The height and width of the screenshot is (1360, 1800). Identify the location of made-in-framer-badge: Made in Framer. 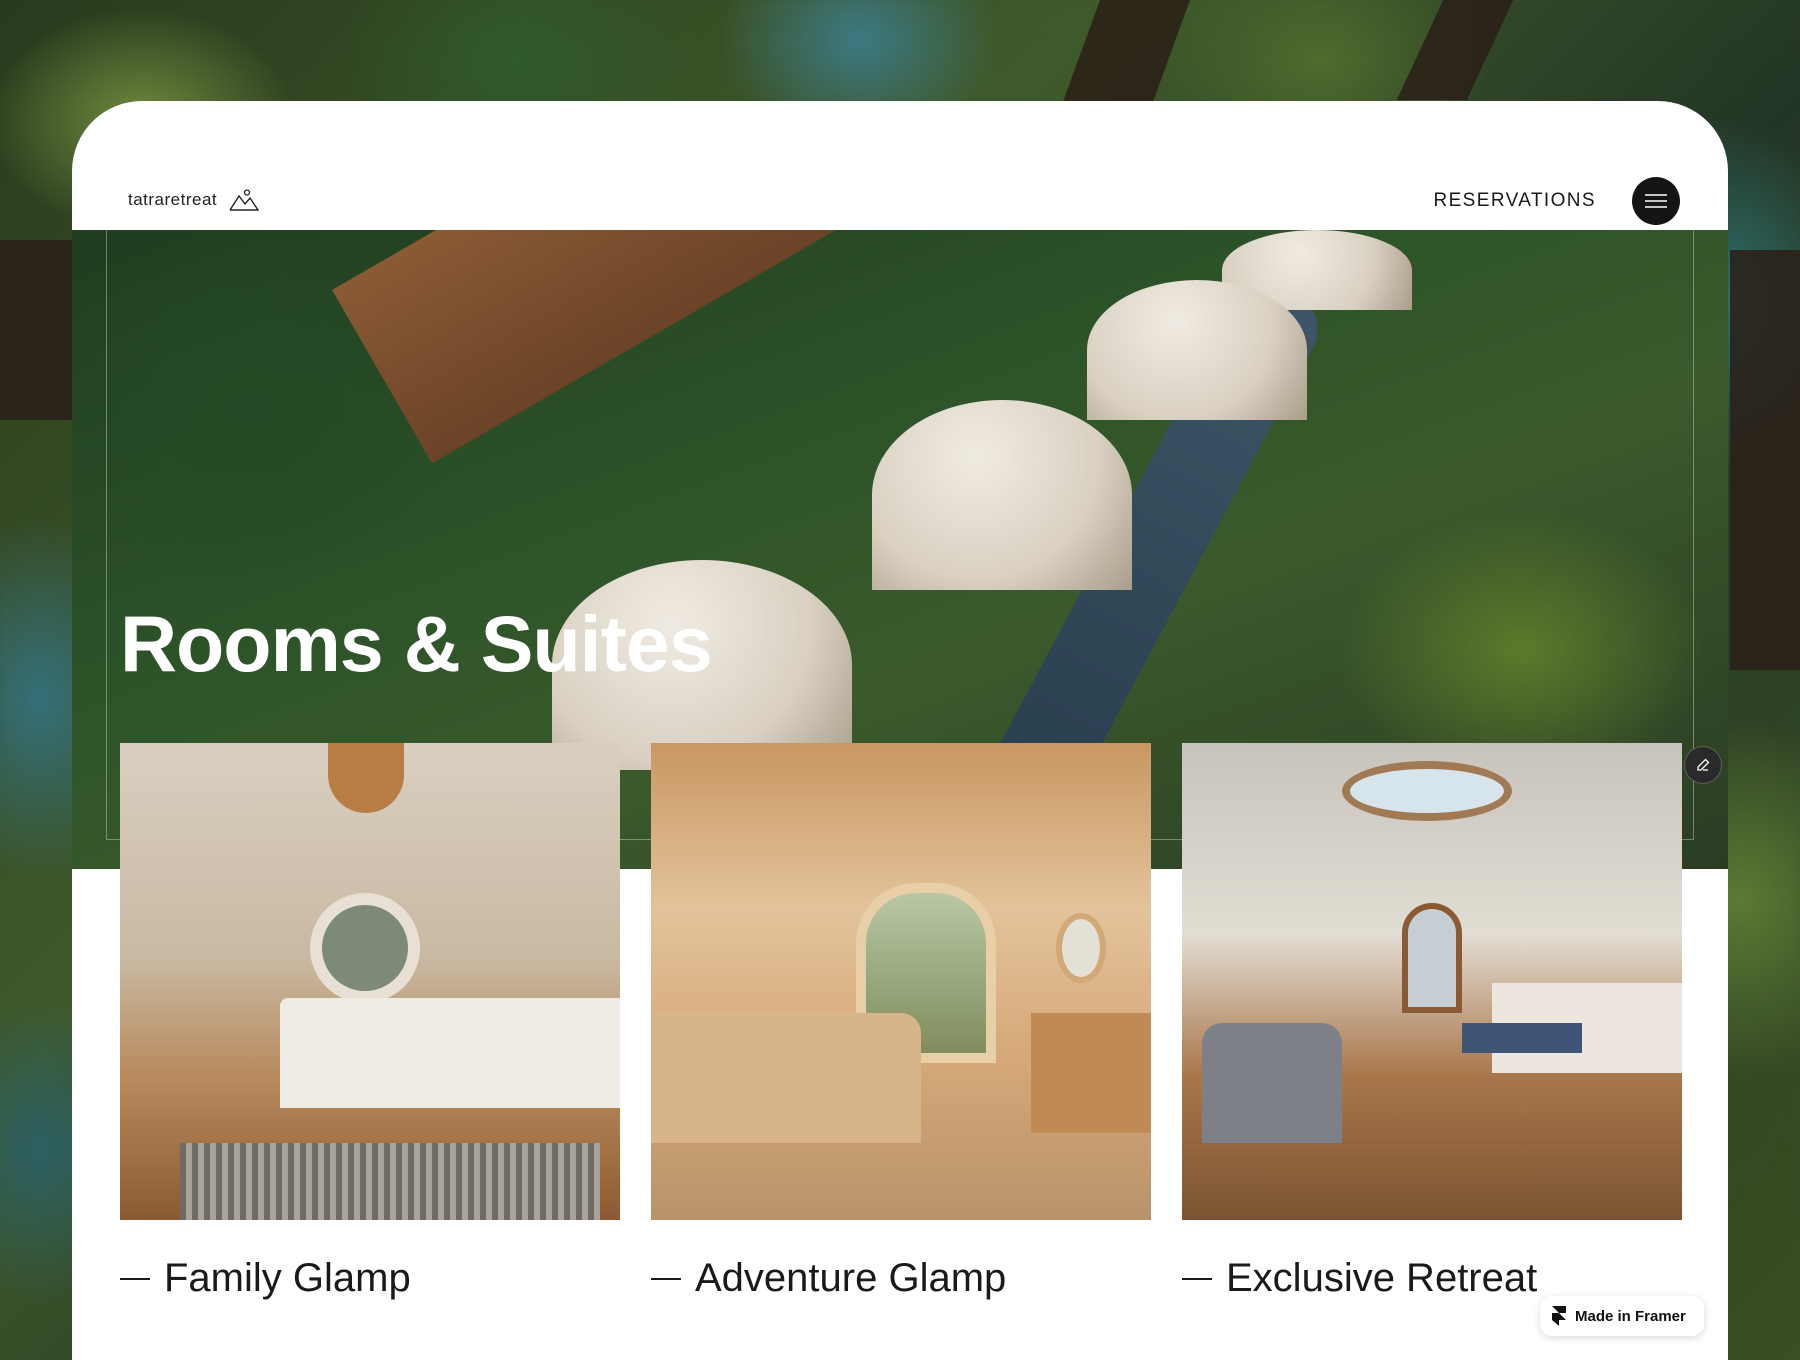
(1622, 1316).